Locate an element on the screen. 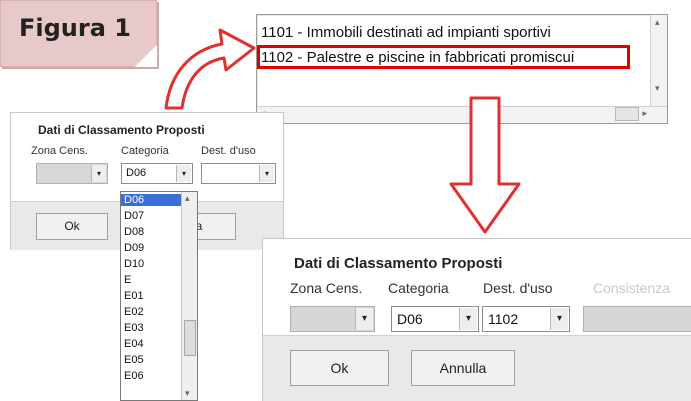  consistenza-label: Consistenza is located at coordinates (632, 288).